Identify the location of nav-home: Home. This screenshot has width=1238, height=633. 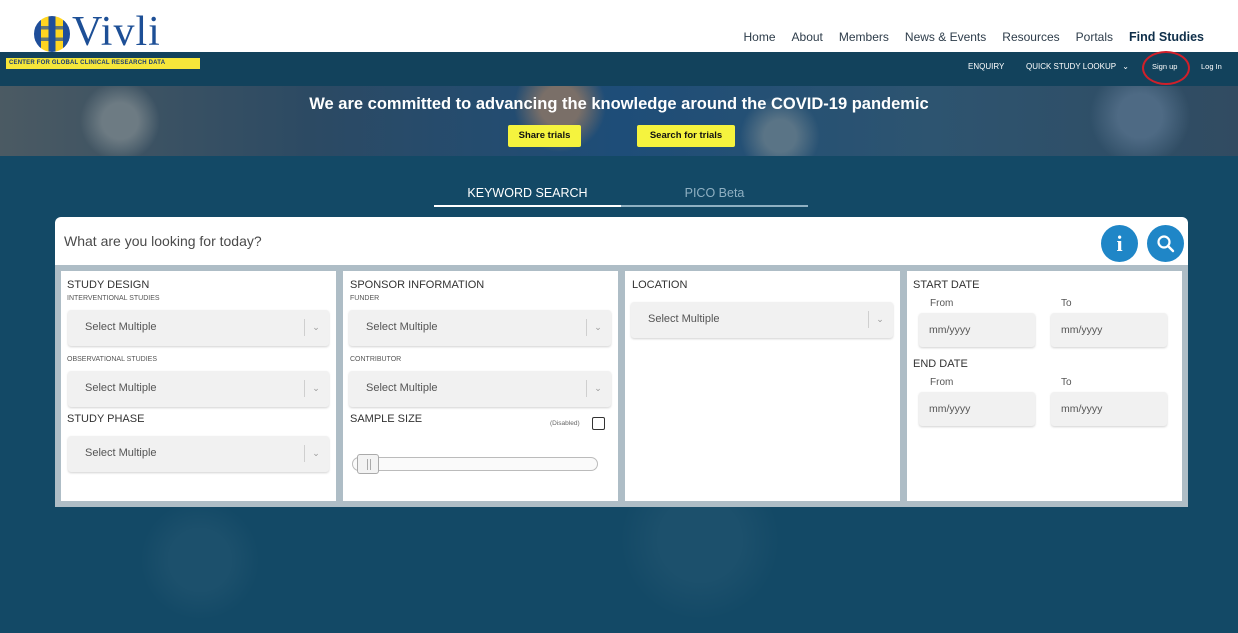
(760, 37).